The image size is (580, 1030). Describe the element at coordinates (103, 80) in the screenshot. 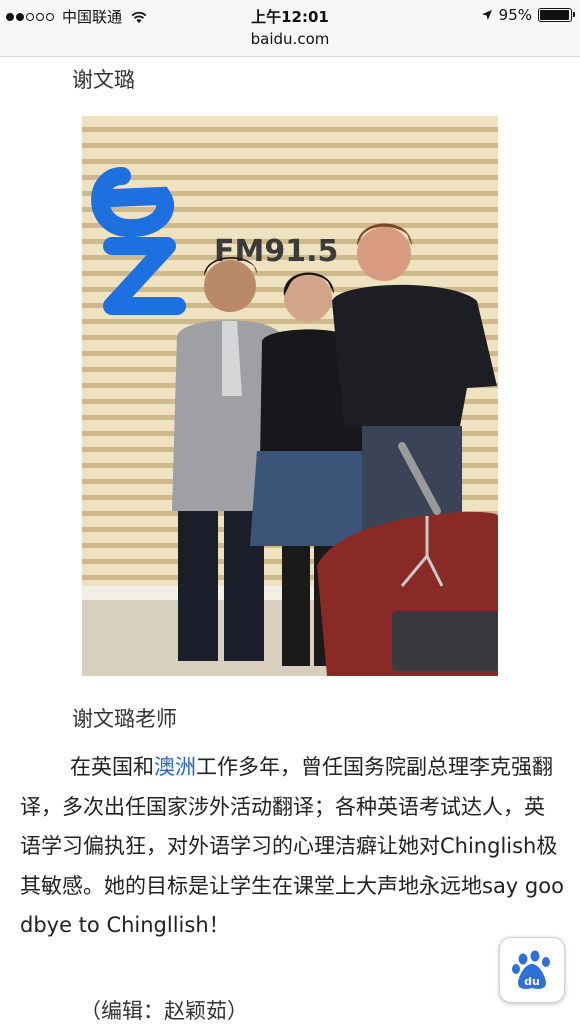

I see `article-heading: 谢文璐` at that location.